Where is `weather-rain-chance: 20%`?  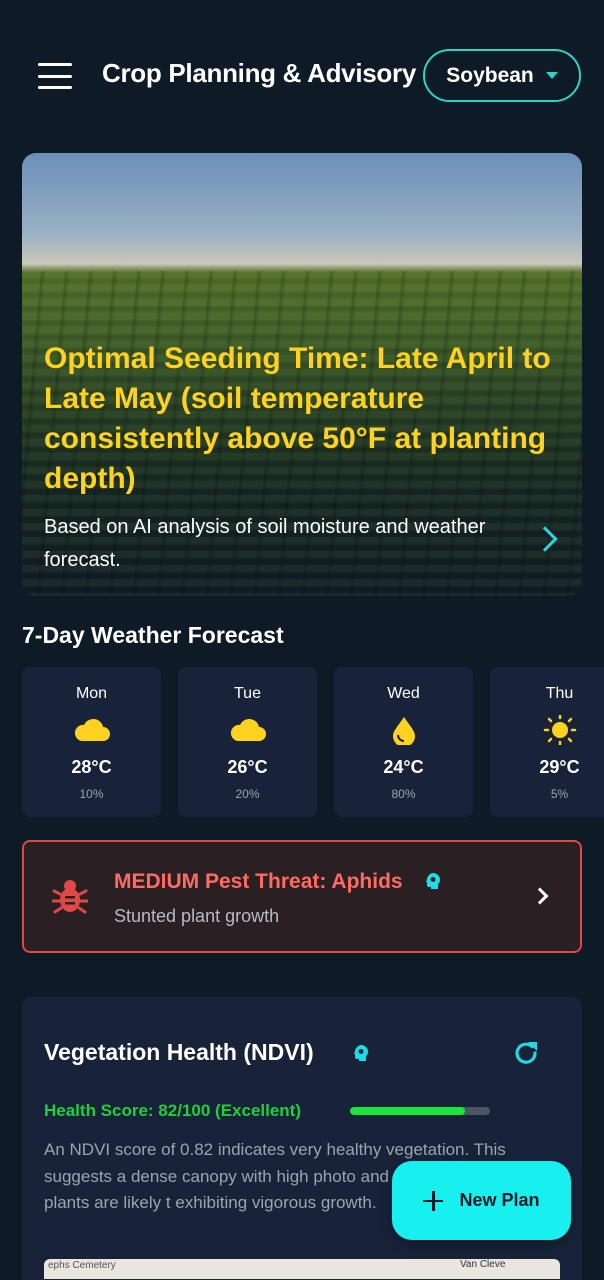 weather-rain-chance: 20% is located at coordinates (247, 794).